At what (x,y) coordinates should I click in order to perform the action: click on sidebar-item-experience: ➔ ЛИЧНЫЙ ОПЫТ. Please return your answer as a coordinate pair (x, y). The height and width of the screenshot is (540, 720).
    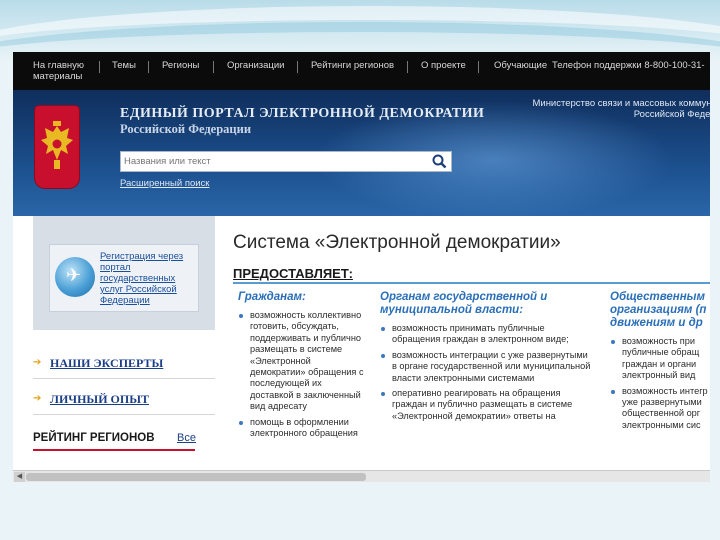
    Looking at the image, I should click on (124, 399).